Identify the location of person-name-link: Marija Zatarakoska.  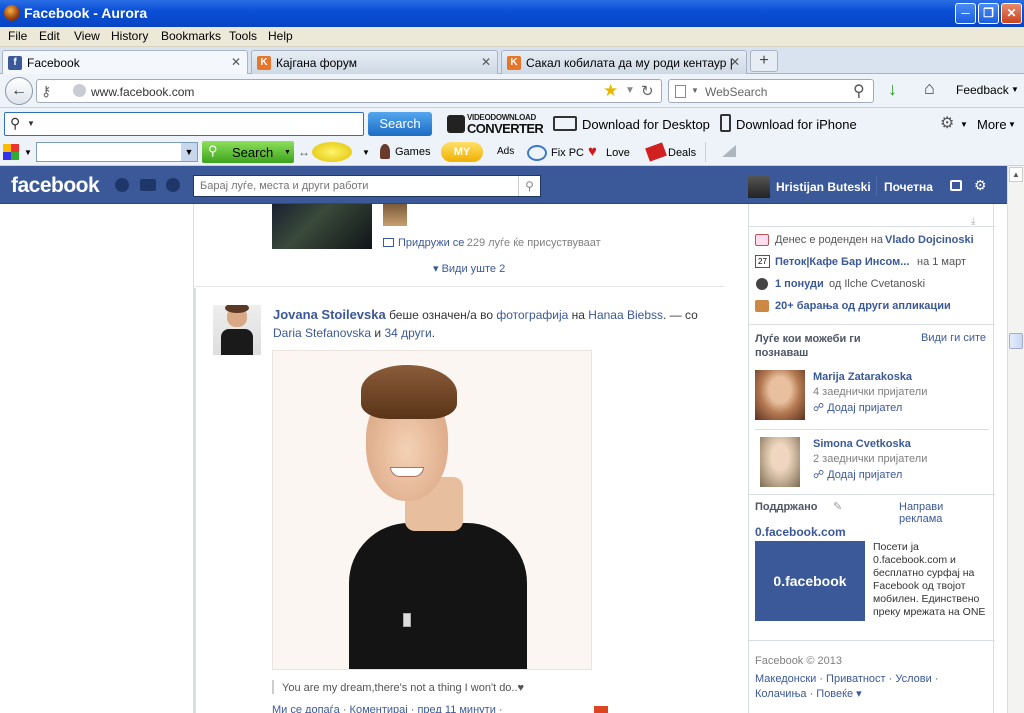
(862, 377).